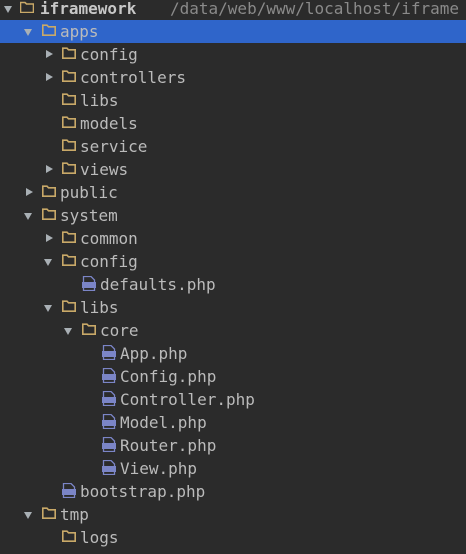 This screenshot has width=466, height=554. What do you see at coordinates (233, 422) in the screenshot?
I see `tree-file-row: Model.php` at bounding box center [233, 422].